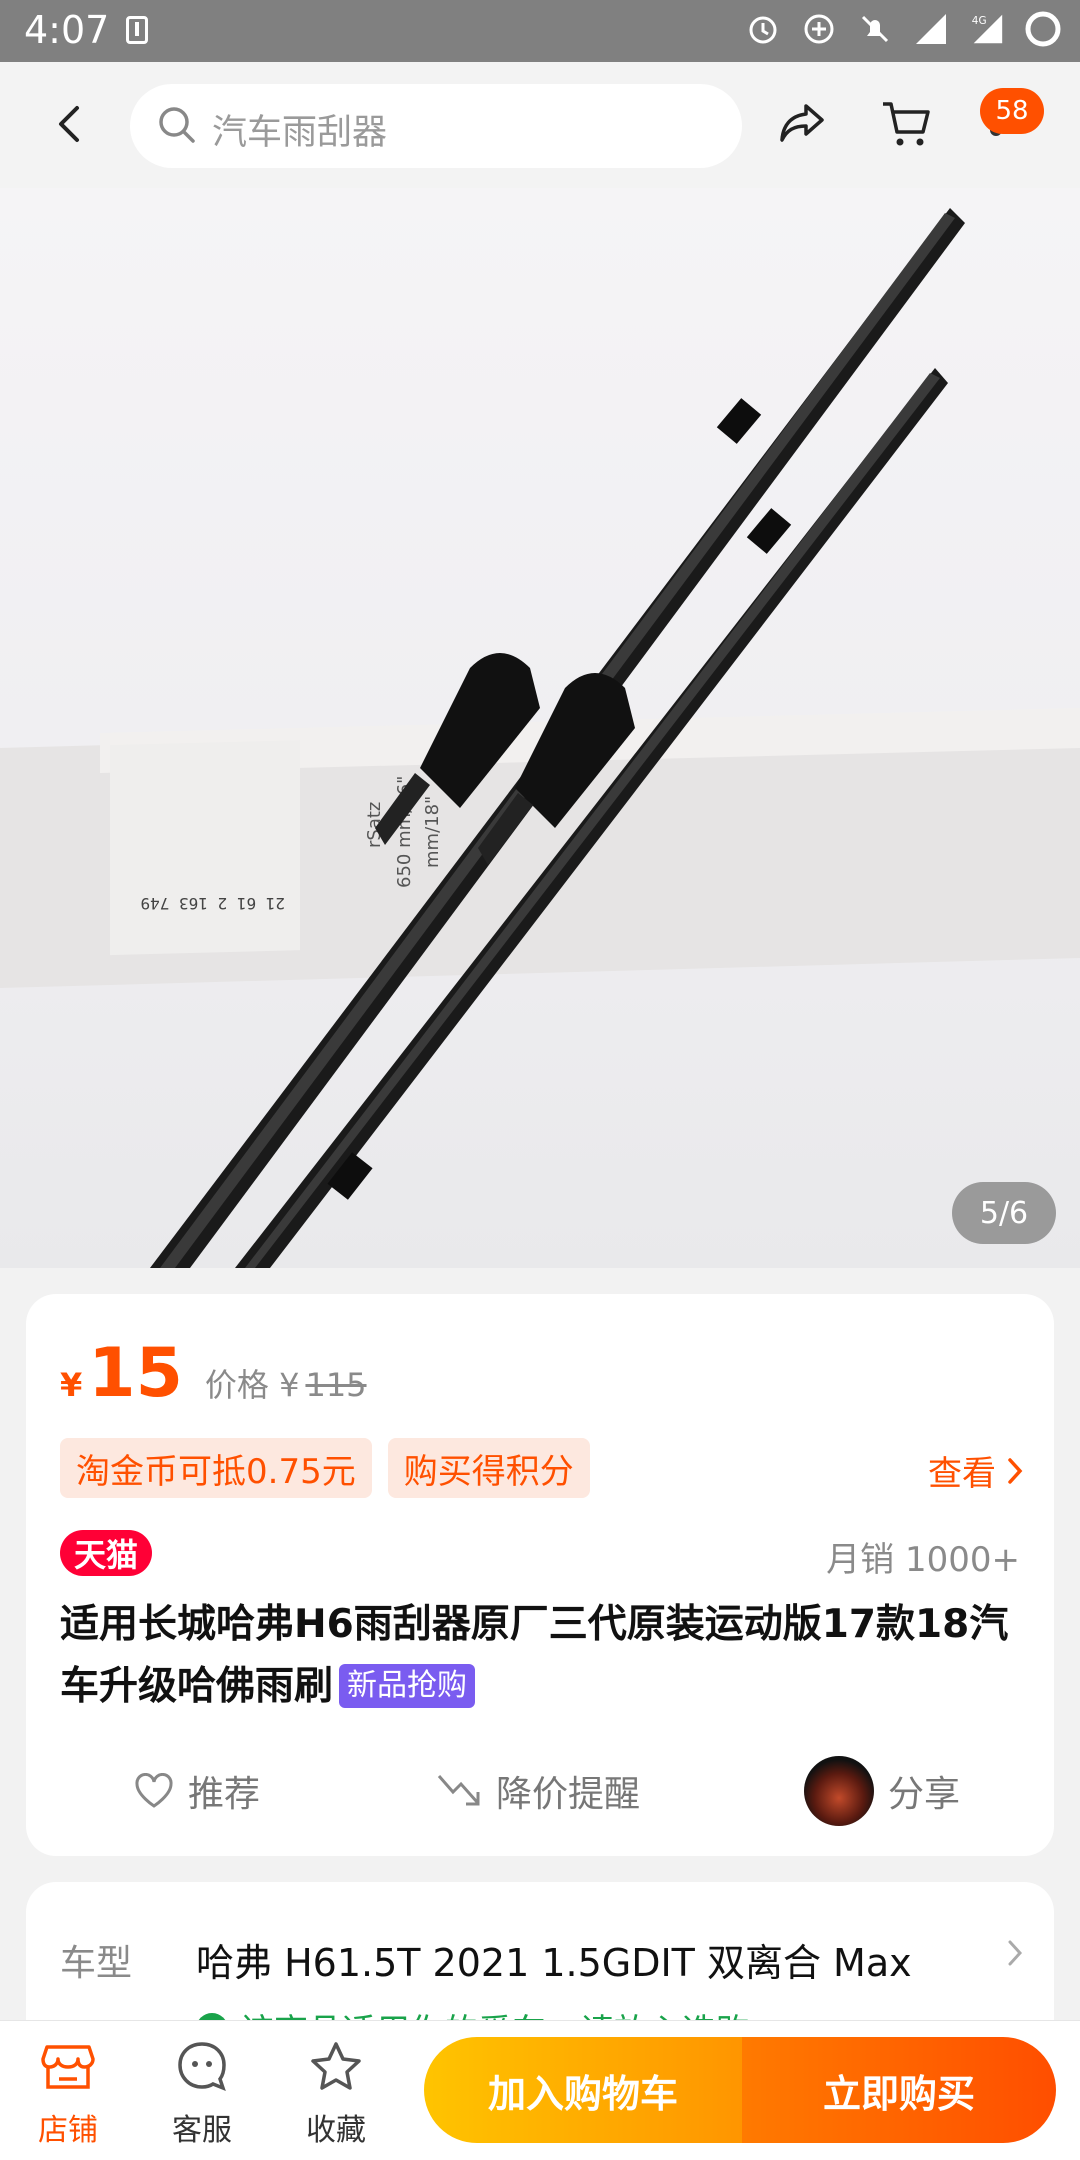 This screenshot has height=2160, width=1080. What do you see at coordinates (458, 1790) in the screenshot?
I see `price-drop-icon` at bounding box center [458, 1790].